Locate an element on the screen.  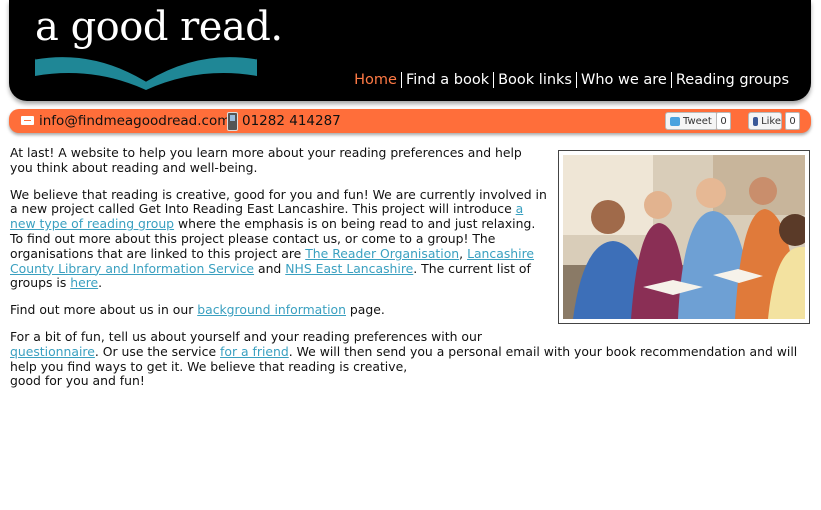
tweet-count: 0 is located at coordinates (723, 121).